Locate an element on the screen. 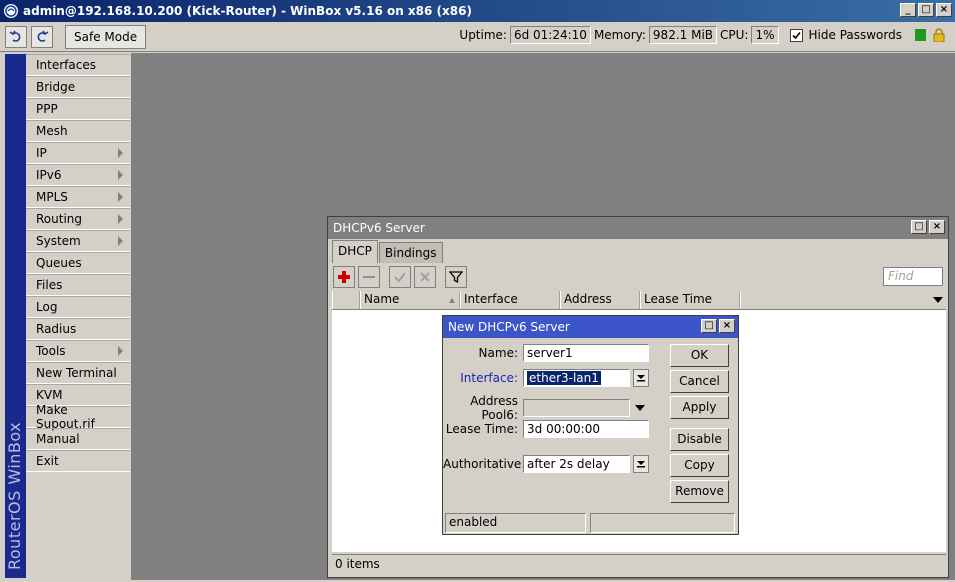 This screenshot has height=582, width=955. disable-item-button: Disable is located at coordinates (699, 439).